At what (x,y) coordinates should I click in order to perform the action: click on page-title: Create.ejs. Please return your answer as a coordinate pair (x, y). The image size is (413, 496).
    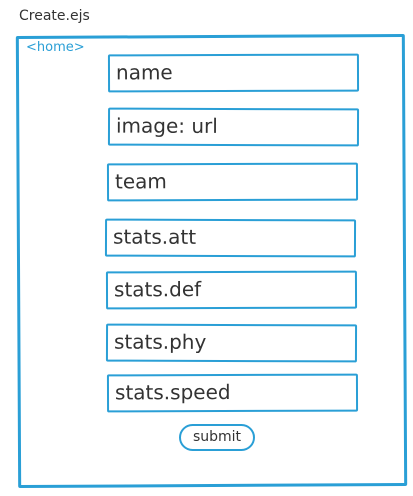
    Looking at the image, I should click on (54, 16).